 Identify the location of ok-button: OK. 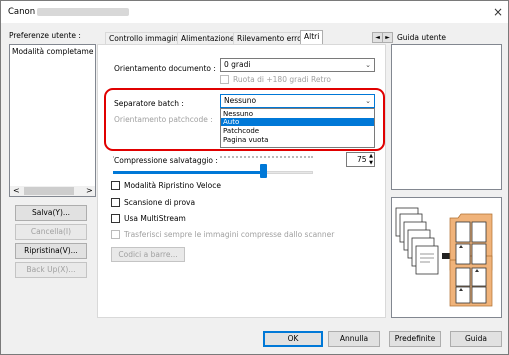
(293, 339).